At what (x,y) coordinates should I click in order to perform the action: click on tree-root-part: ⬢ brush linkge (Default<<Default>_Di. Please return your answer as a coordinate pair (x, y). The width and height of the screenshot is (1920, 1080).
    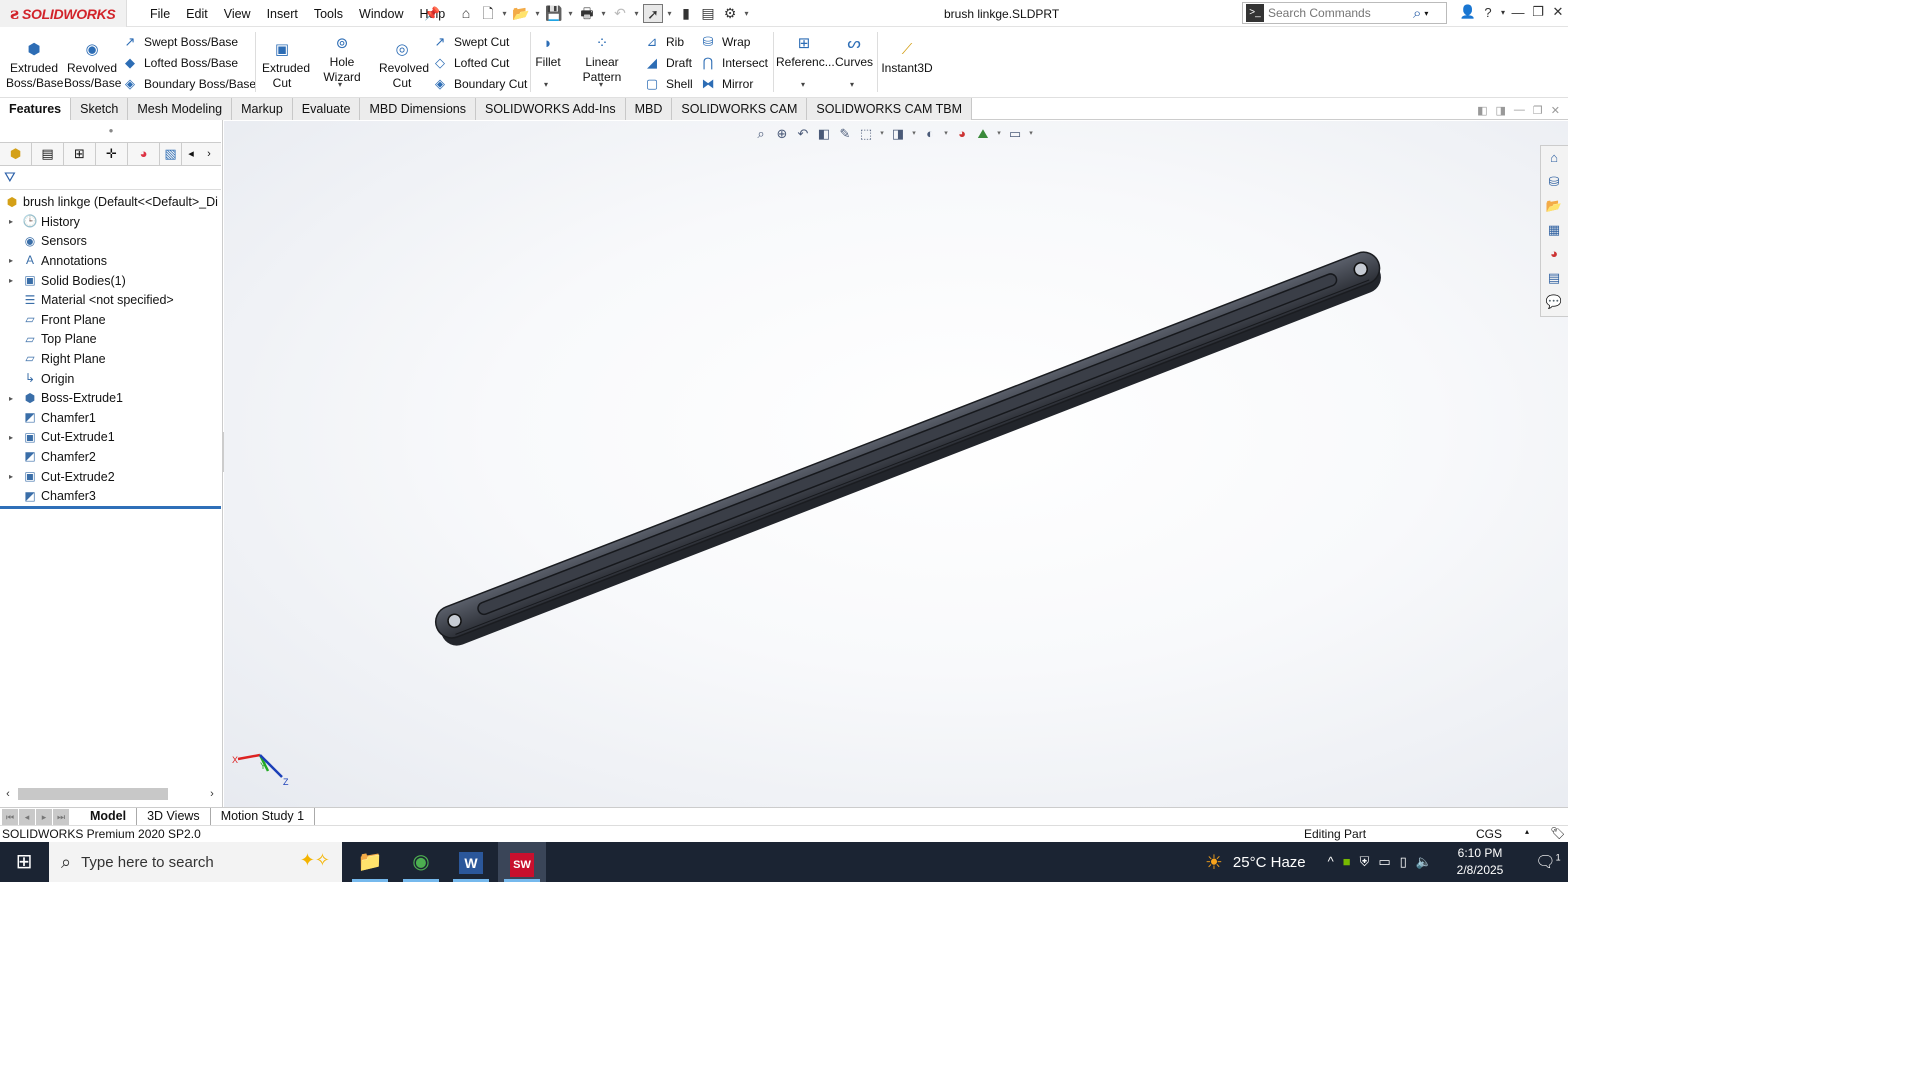
    Looking at the image, I should click on (110, 202).